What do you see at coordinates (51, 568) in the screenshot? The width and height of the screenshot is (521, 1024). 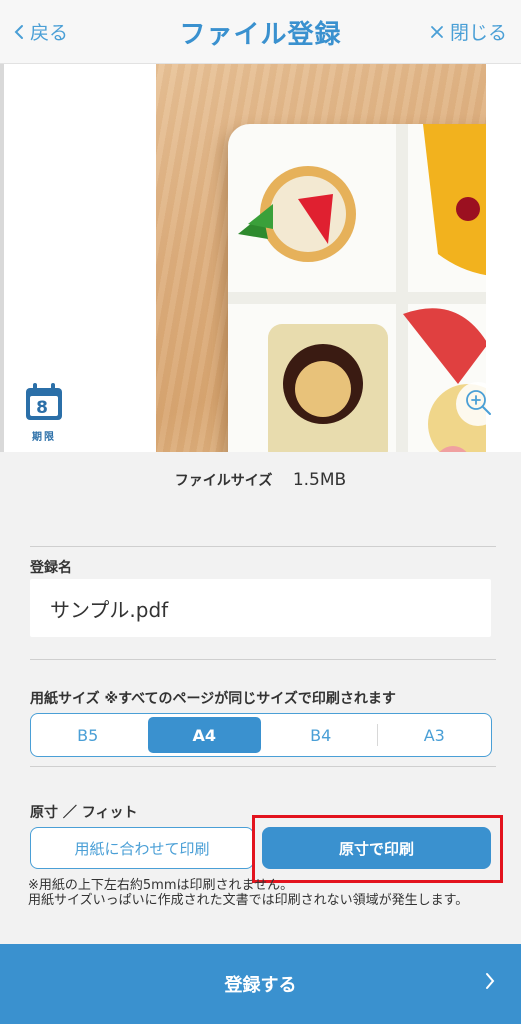 I see `registration-name-label: 登録名` at bounding box center [51, 568].